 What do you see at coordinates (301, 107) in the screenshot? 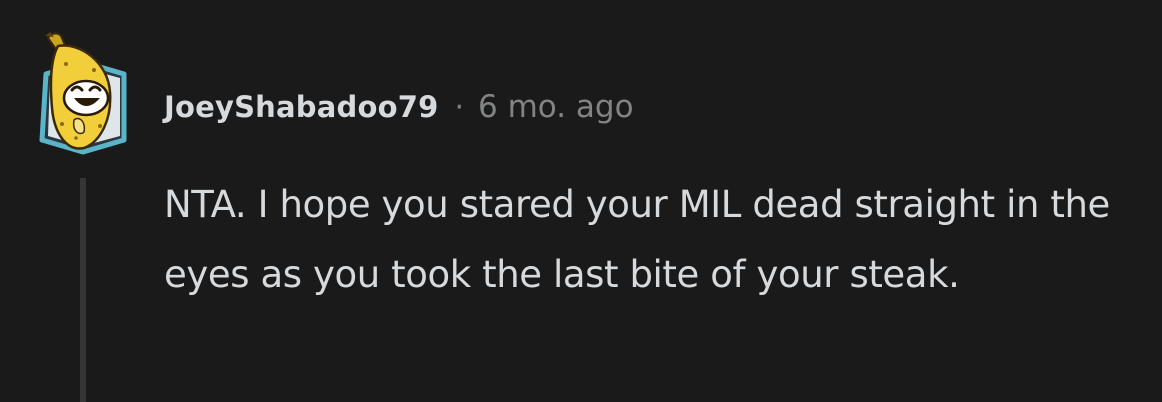
I see `username-link: JoeyShabadoo79` at bounding box center [301, 107].